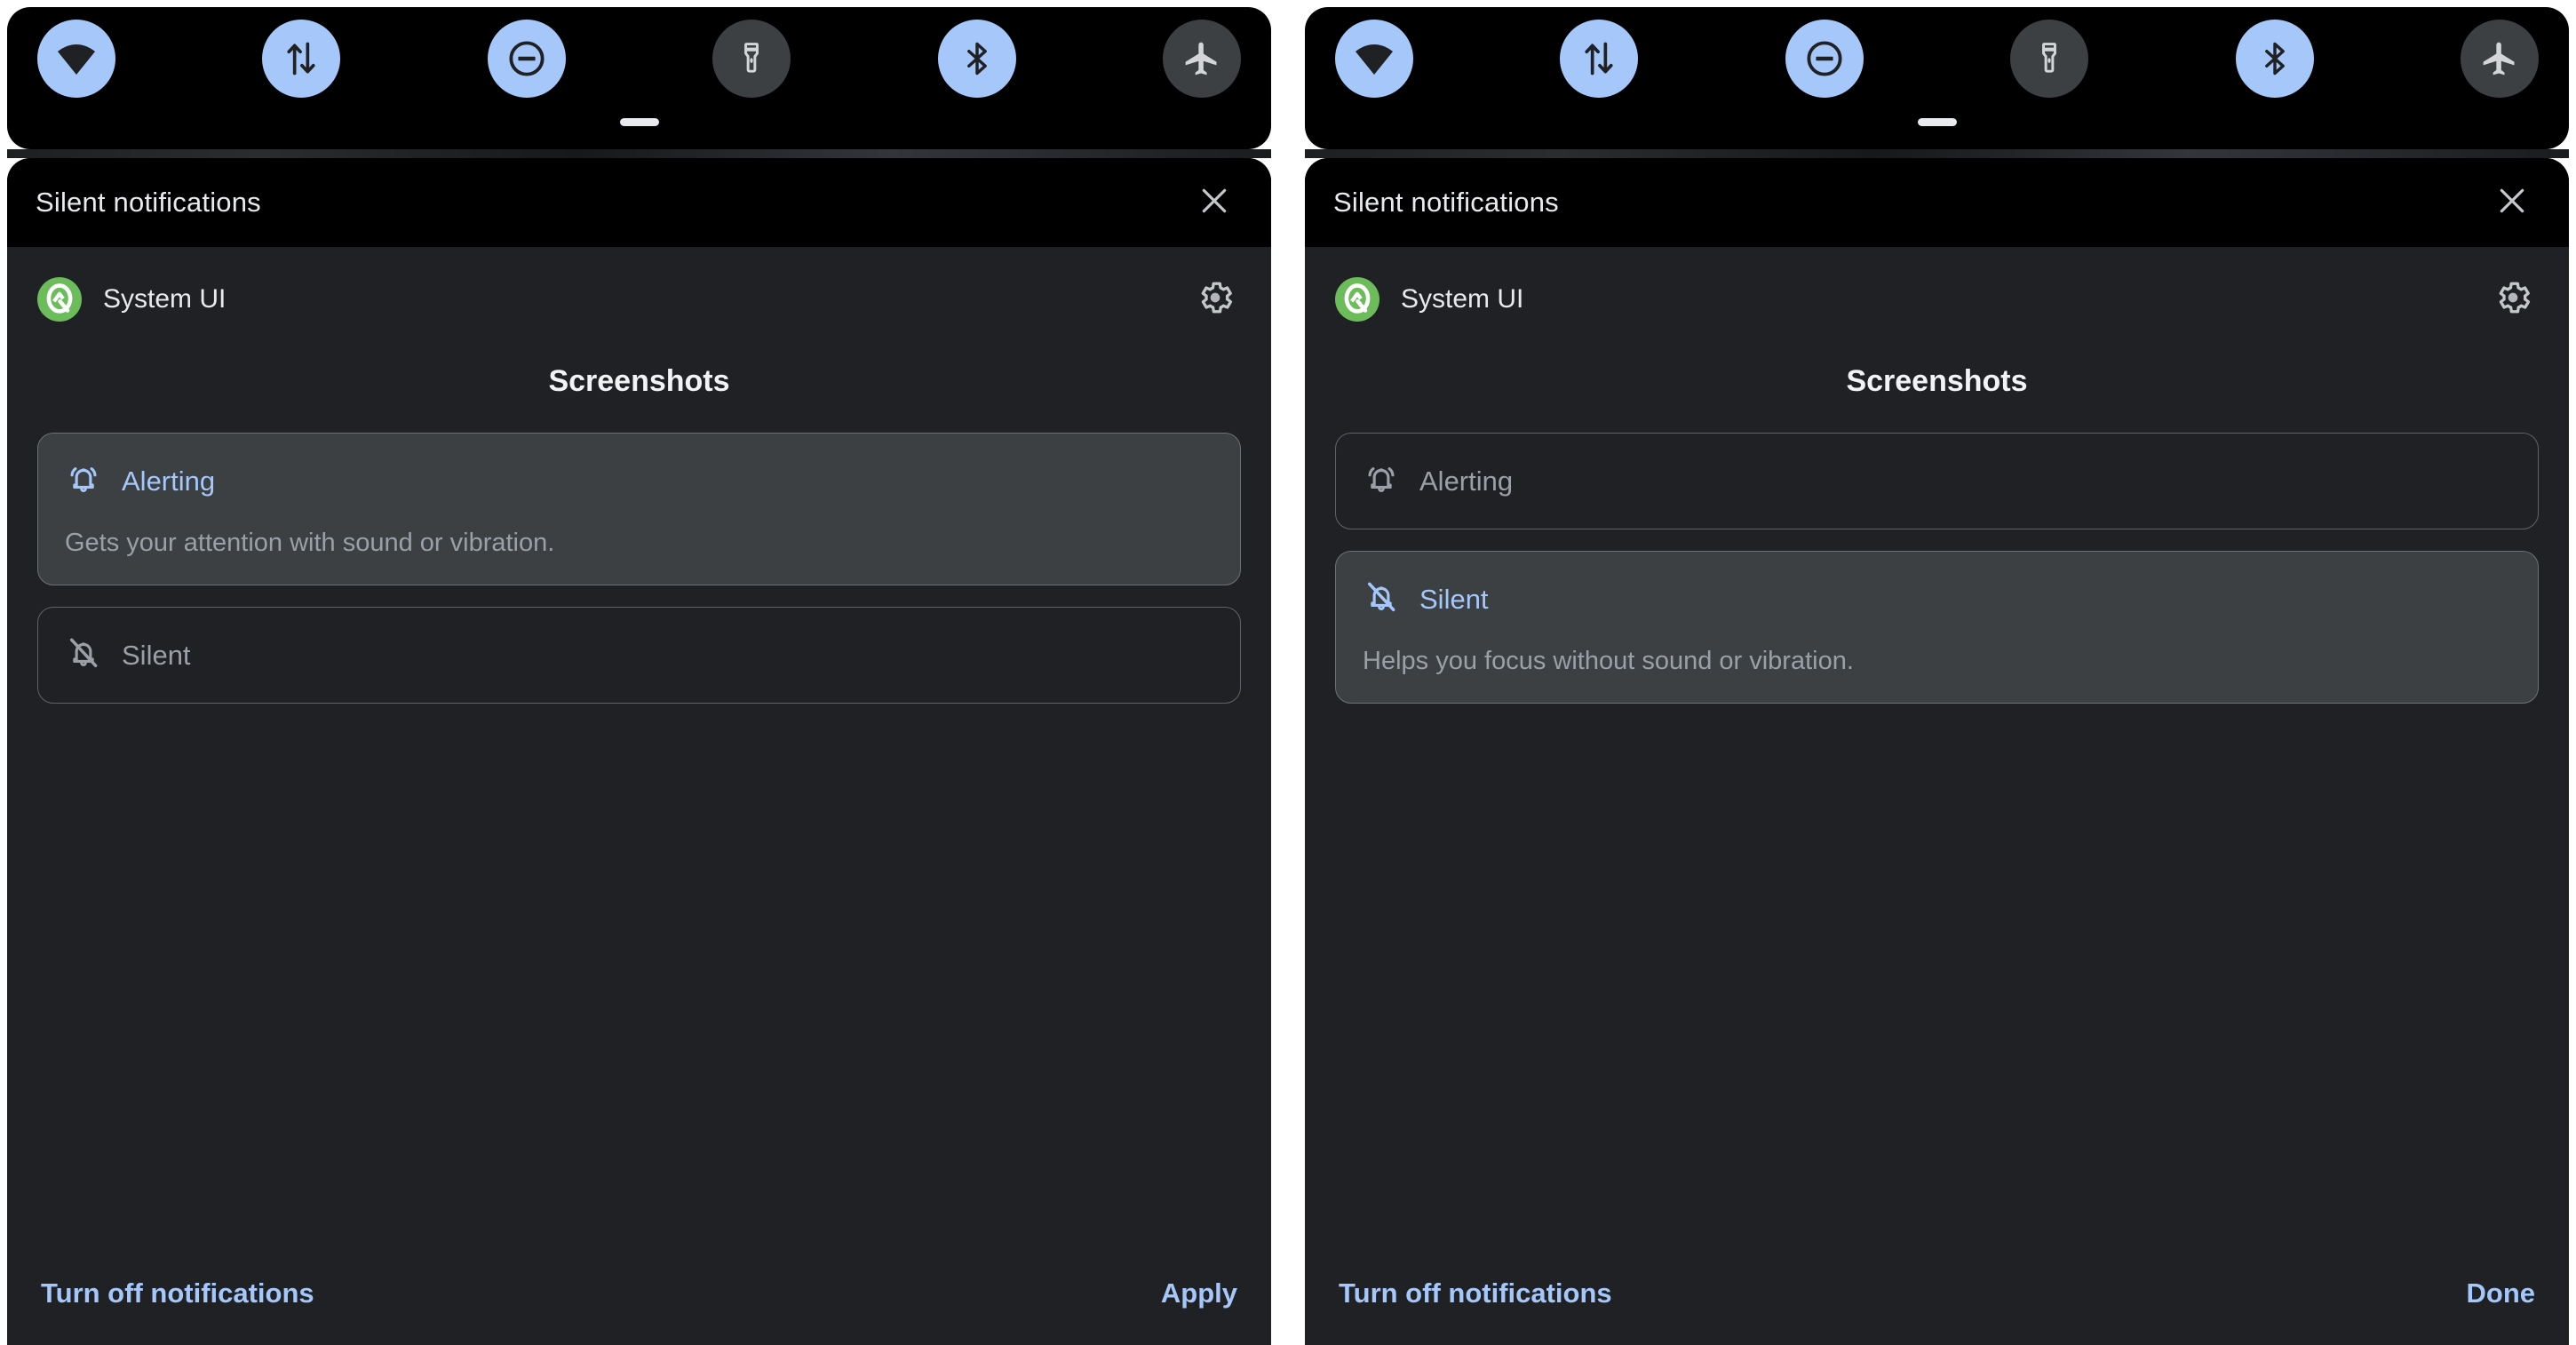  Describe the element at coordinates (1937, 1299) in the screenshot. I see `guts-footer: Turn off notifications Done` at that location.